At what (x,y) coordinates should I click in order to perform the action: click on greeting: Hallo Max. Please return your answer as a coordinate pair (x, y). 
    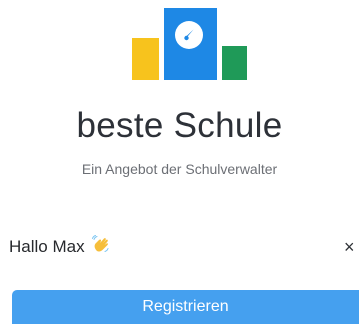
    Looking at the image, I should click on (60, 247).